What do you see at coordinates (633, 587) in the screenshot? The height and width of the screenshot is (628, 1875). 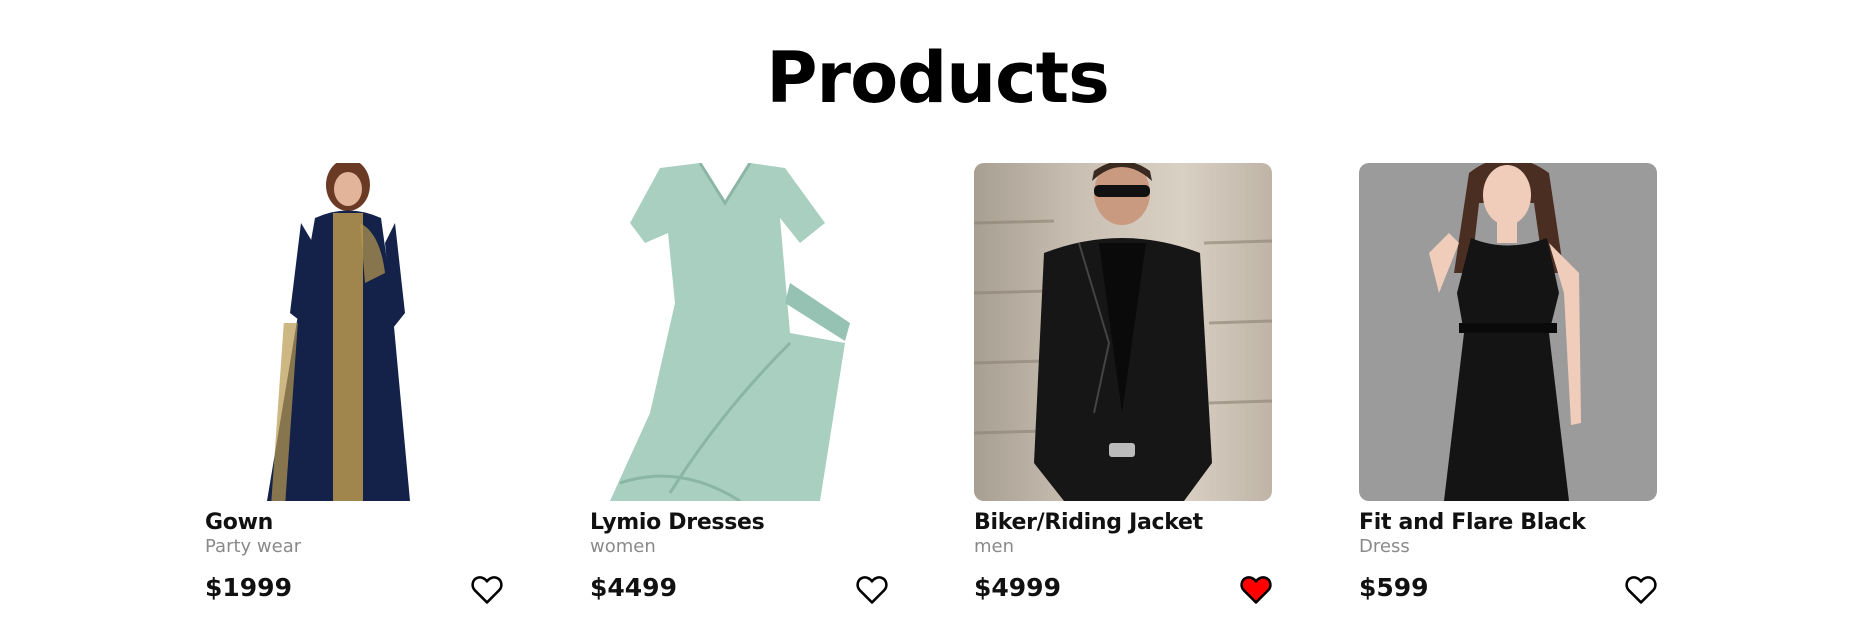 I see `product-price: $4499` at bounding box center [633, 587].